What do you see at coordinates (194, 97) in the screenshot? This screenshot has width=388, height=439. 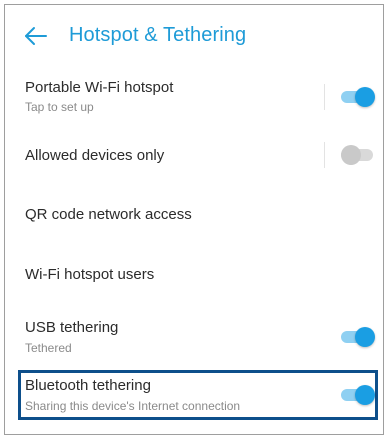 I see `setting-portable-wifi-hotspot: Portable Wi-Fi hotspot Tap to set up` at bounding box center [194, 97].